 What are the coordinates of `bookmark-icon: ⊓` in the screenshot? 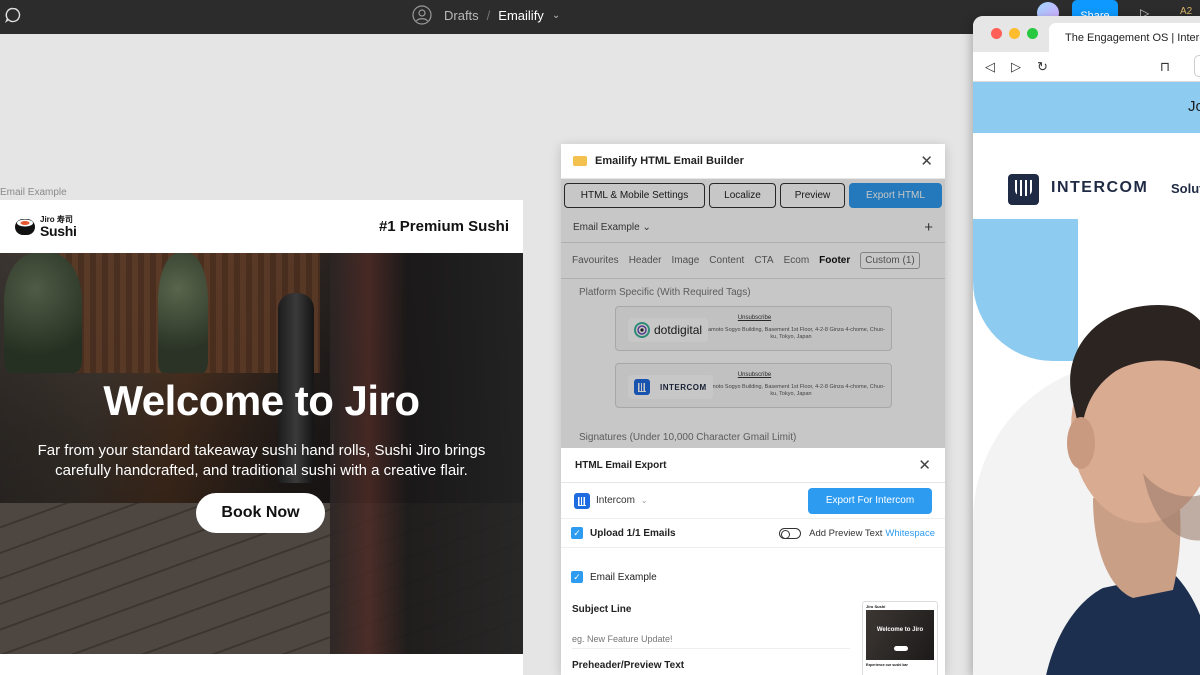 It's located at (1165, 67).